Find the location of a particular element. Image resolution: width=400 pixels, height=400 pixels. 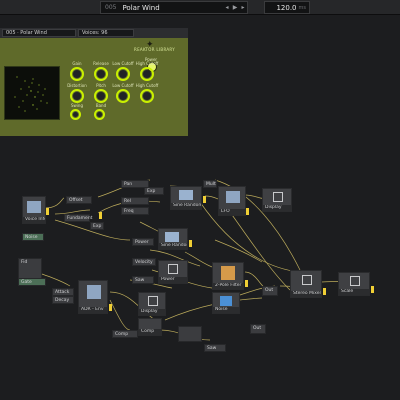

tempo-unit: ms is located at coordinates (302, 7).